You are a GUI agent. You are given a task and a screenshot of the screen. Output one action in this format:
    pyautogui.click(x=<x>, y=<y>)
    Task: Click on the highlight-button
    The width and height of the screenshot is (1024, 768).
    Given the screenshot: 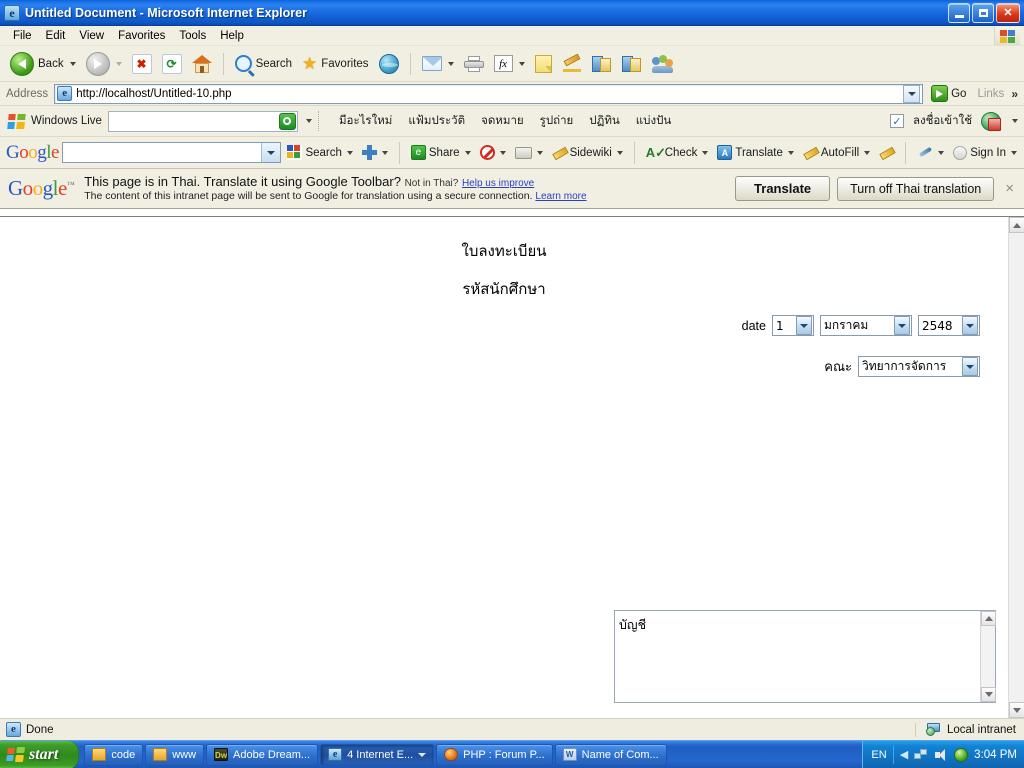 What is the action you would take?
    pyautogui.click(x=572, y=64)
    